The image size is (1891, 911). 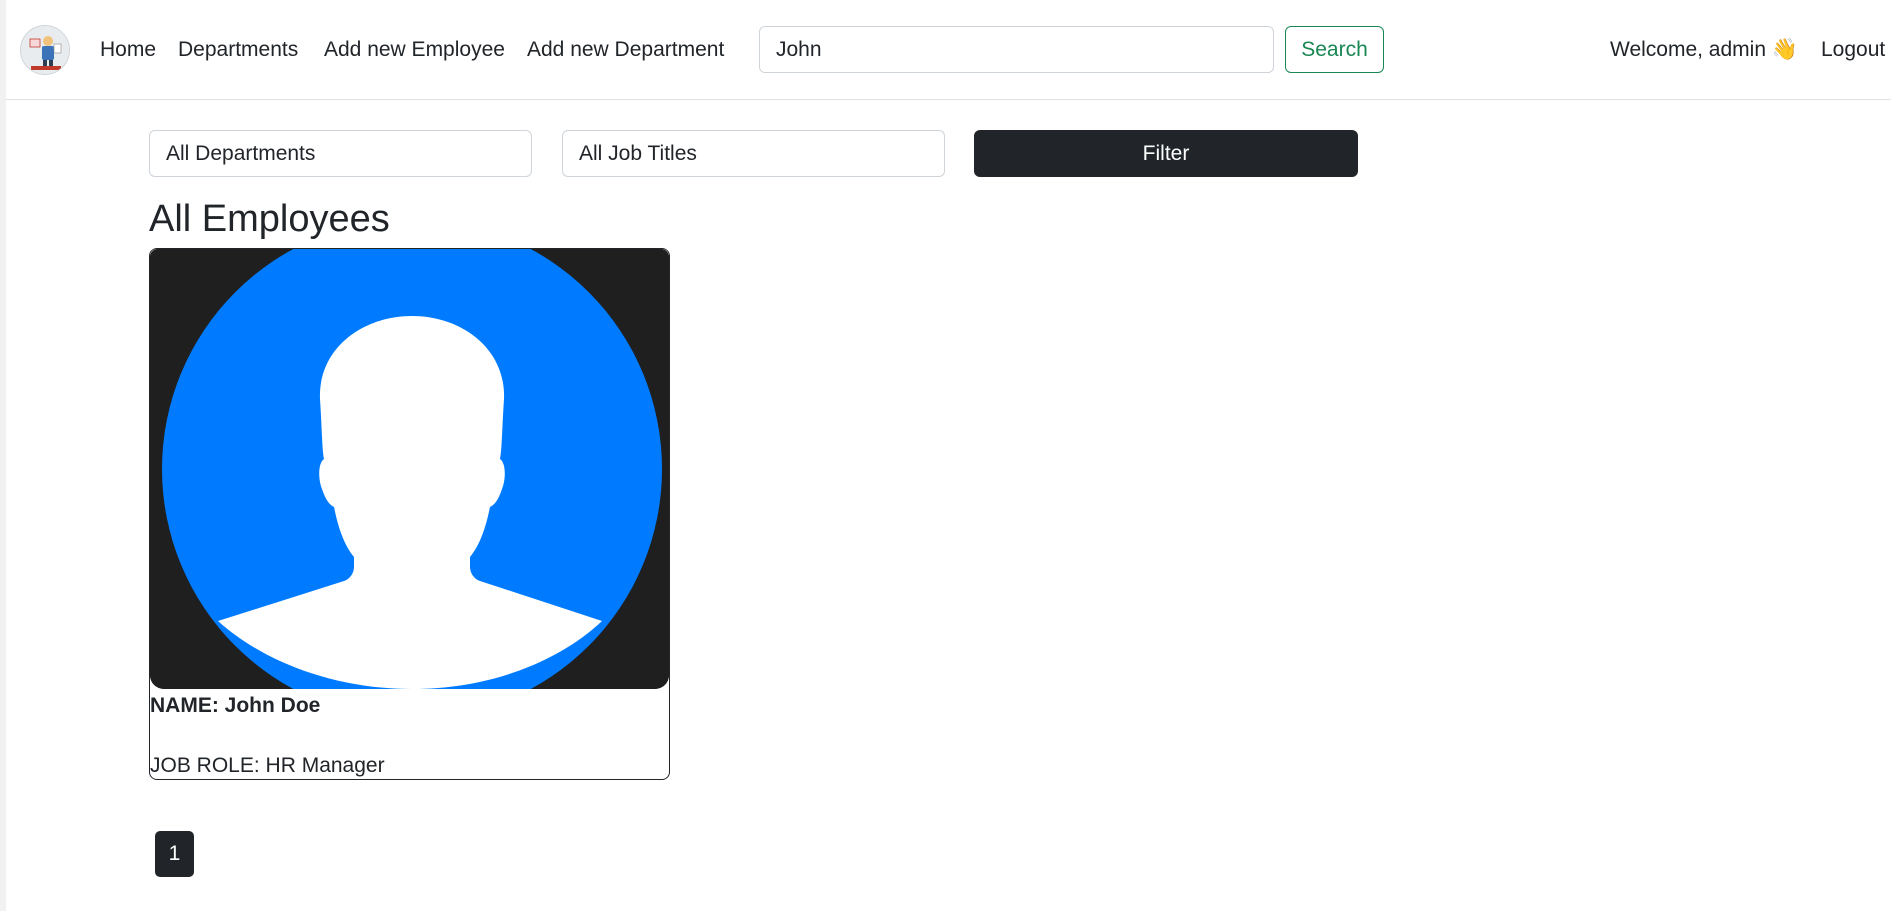 I want to click on department-select-value: All Departments, so click(x=241, y=153).